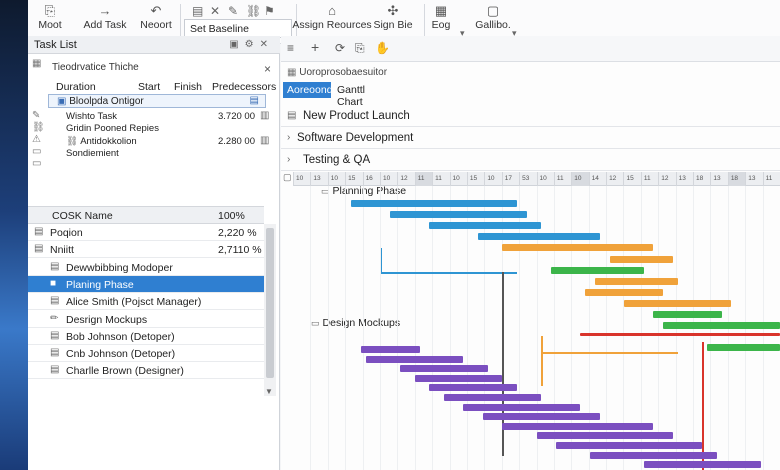 The height and width of the screenshot is (470, 780). What do you see at coordinates (101, 141) in the screenshot?
I see `property-row: ⛓ Antidokkolion` at bounding box center [101, 141].